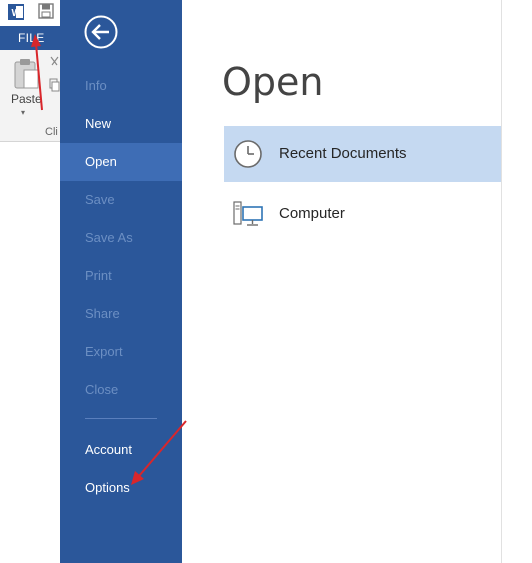  I want to click on paste-icon, so click(26, 75).